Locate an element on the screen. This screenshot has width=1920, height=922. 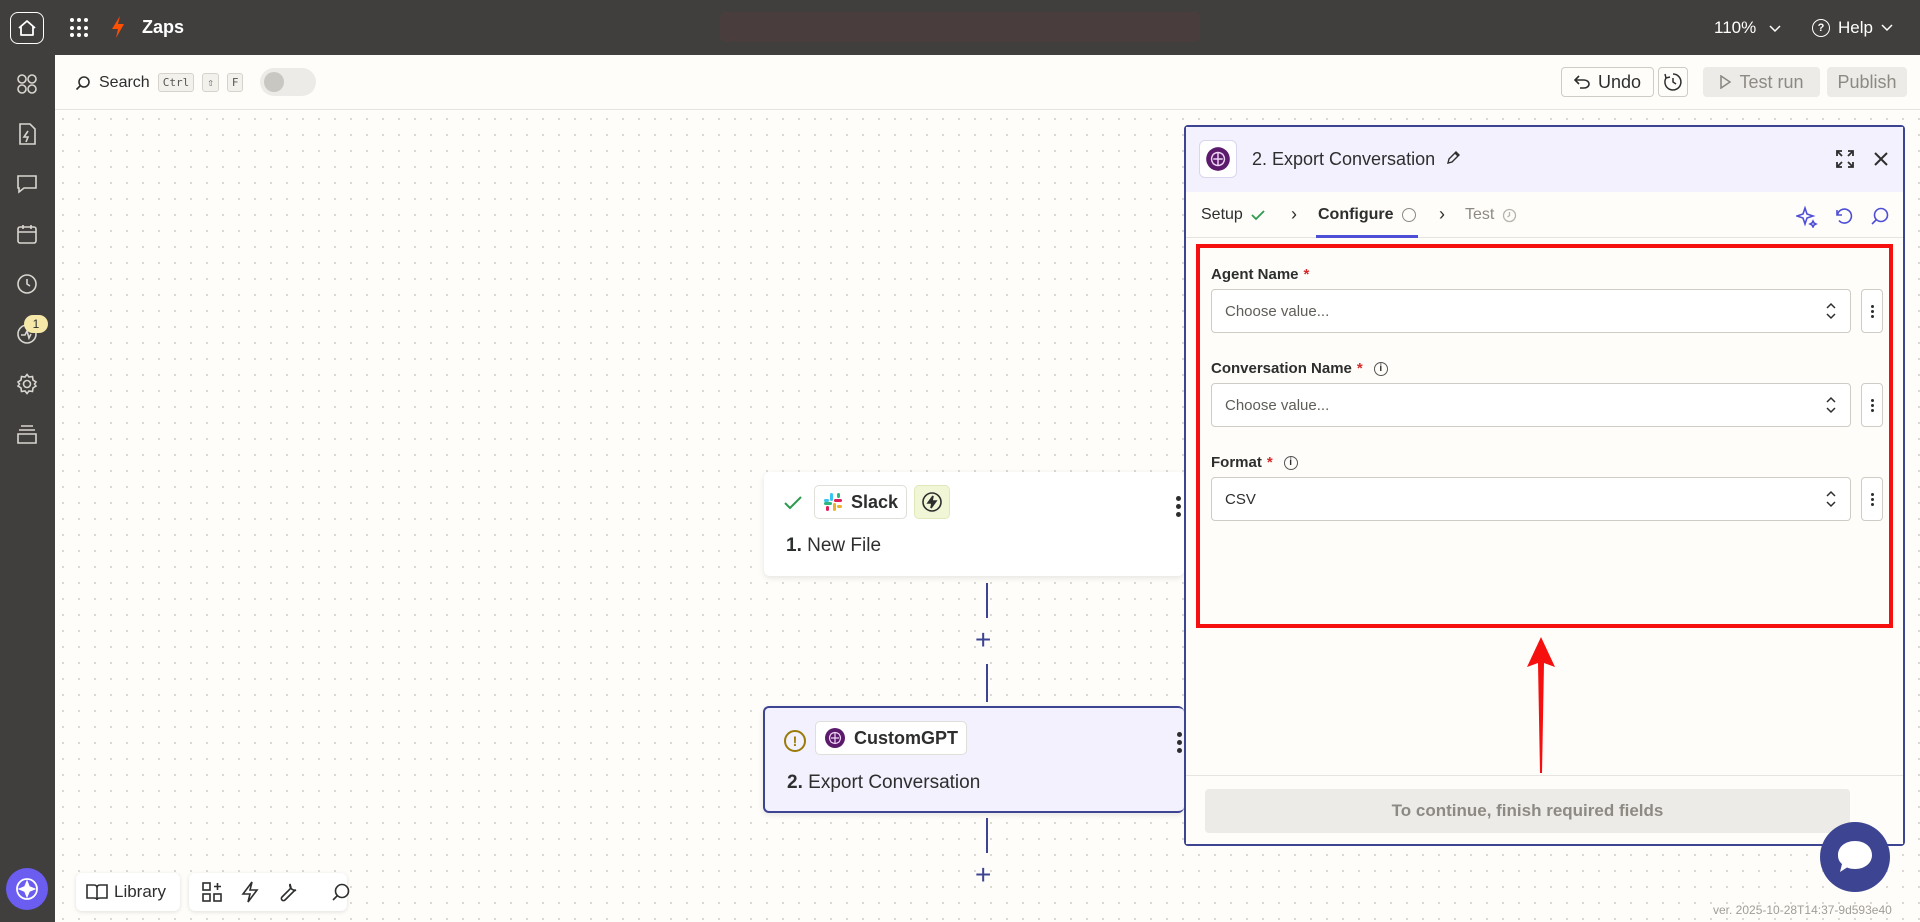
step-number: 1. is located at coordinates (794, 545).